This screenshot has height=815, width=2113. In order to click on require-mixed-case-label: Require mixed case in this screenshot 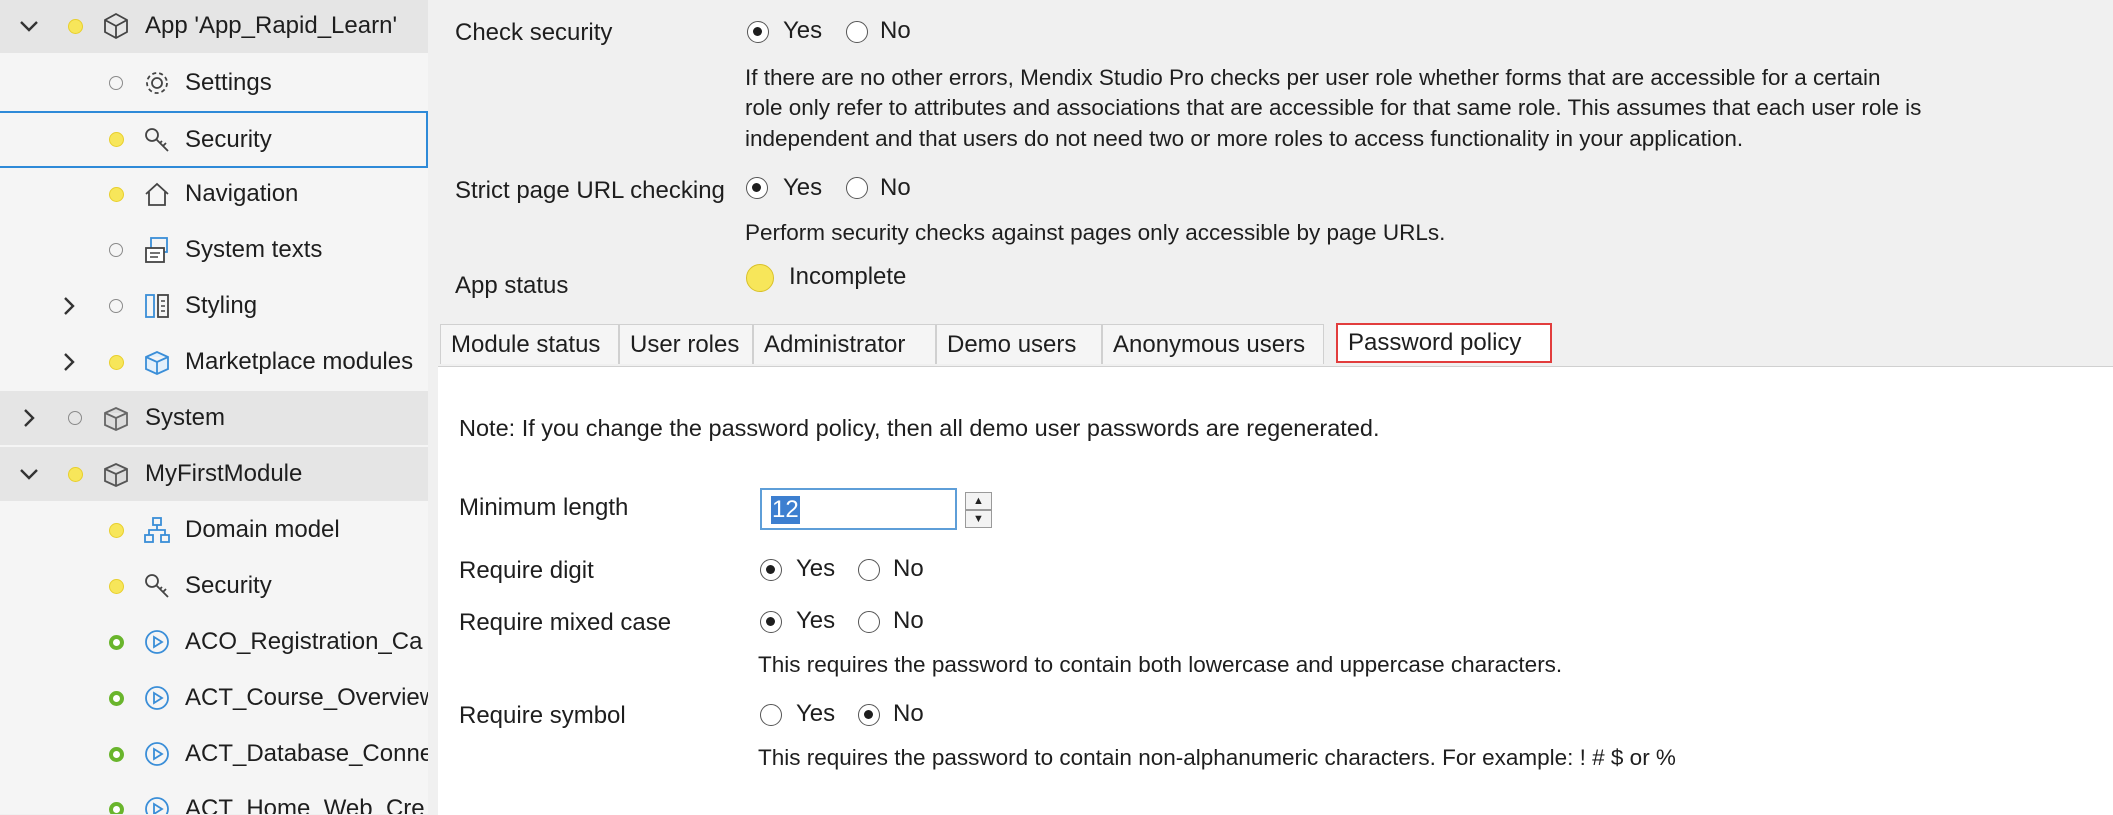, I will do `click(565, 622)`.